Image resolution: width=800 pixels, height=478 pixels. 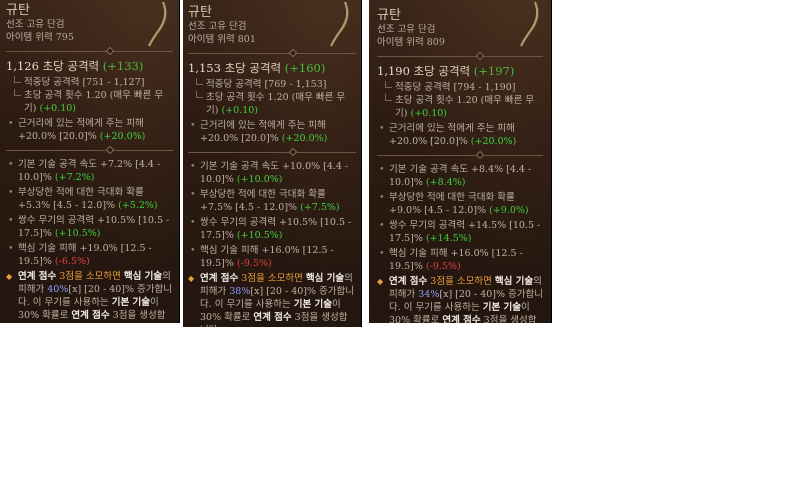 I want to click on affix-1: 기본 기술 공격 속도 +7.2% [4.4 - 10.0]% (+7.2%), so click(x=89, y=171).